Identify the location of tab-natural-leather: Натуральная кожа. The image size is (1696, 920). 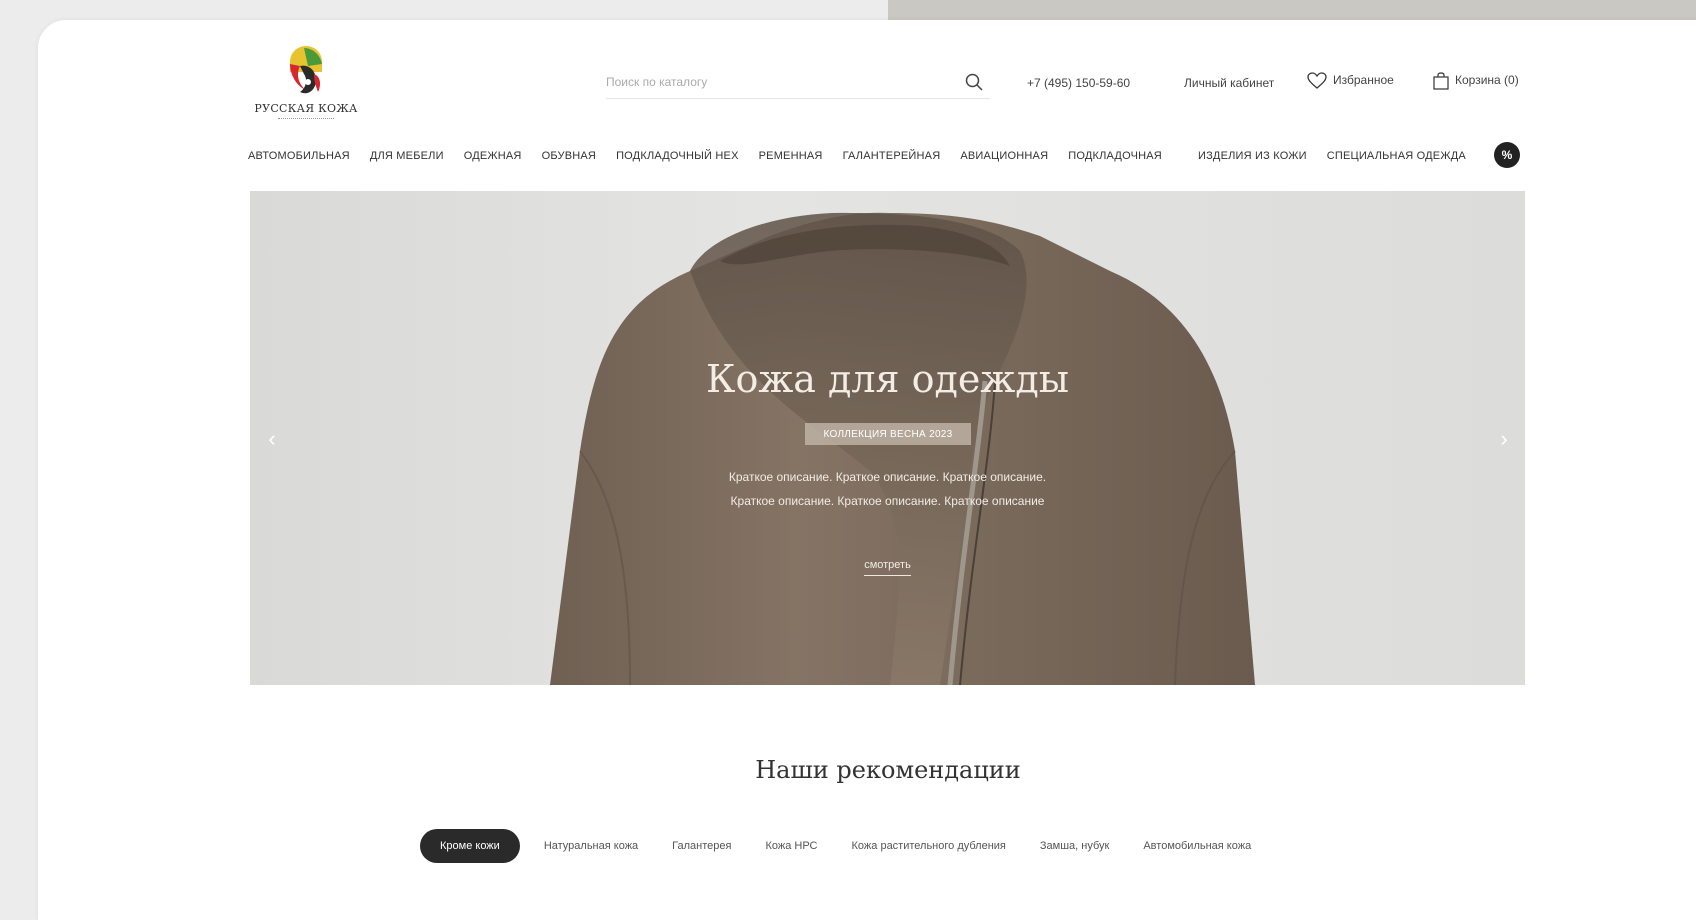
(591, 846).